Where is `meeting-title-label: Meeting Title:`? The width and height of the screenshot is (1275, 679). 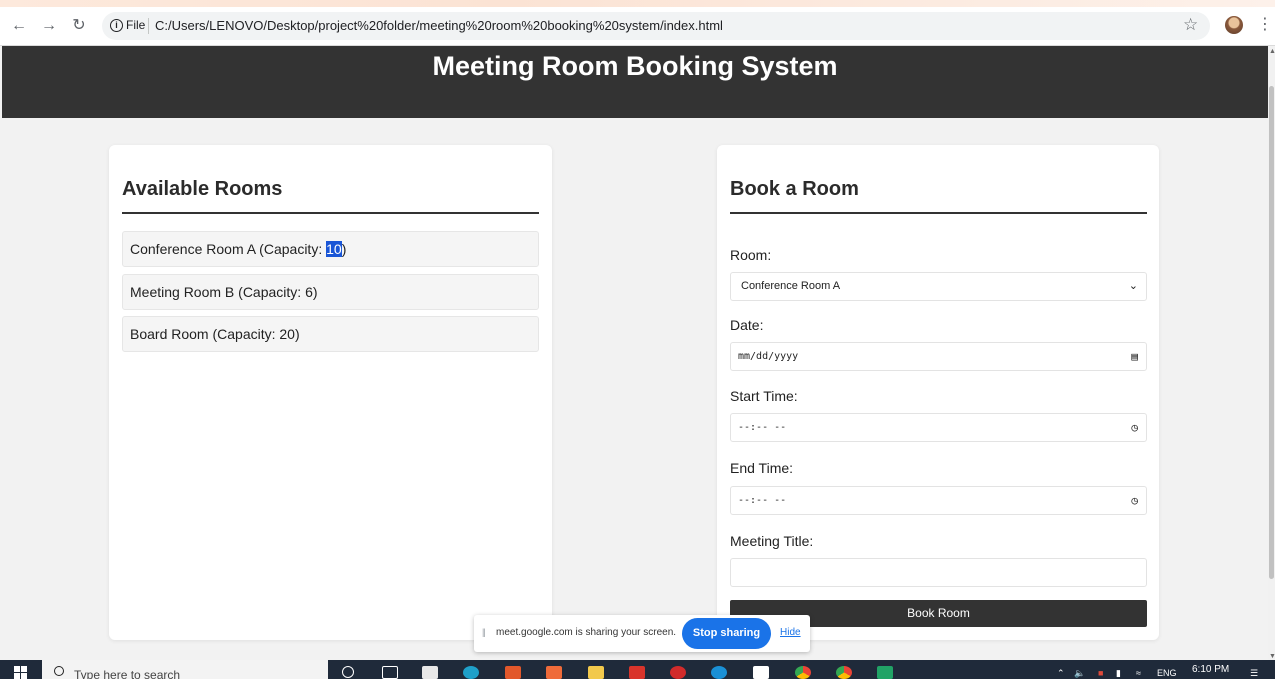
meeting-title-label: Meeting Title: is located at coordinates (772, 541).